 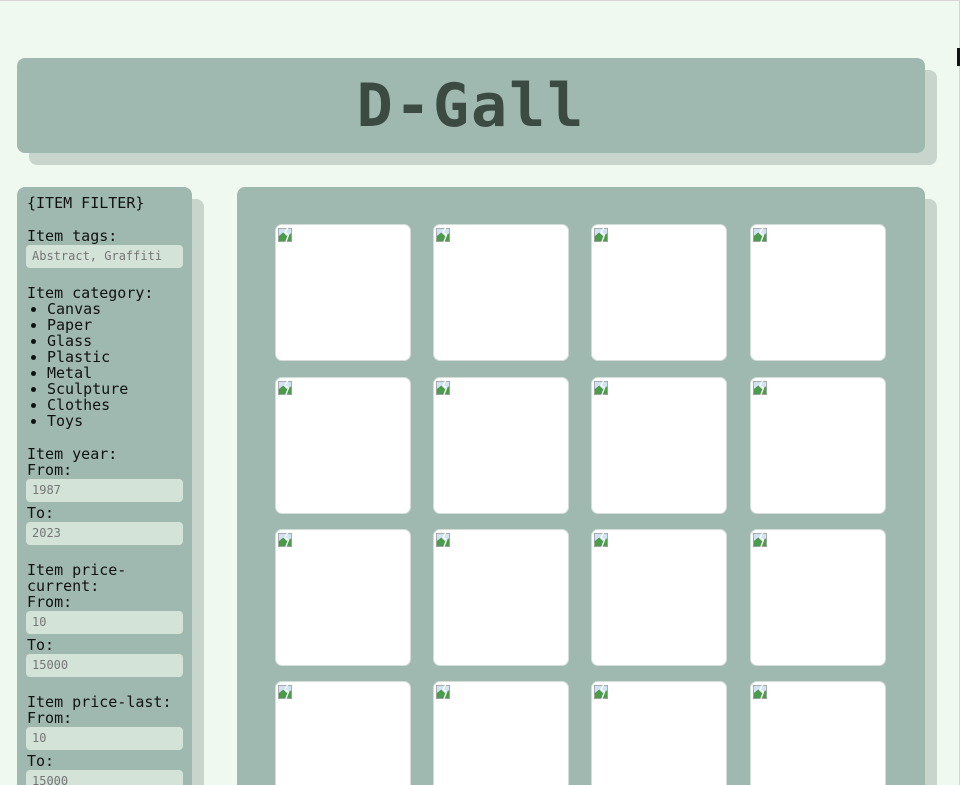 I want to click on category-item-sculpture: Sculpture, so click(x=115, y=389).